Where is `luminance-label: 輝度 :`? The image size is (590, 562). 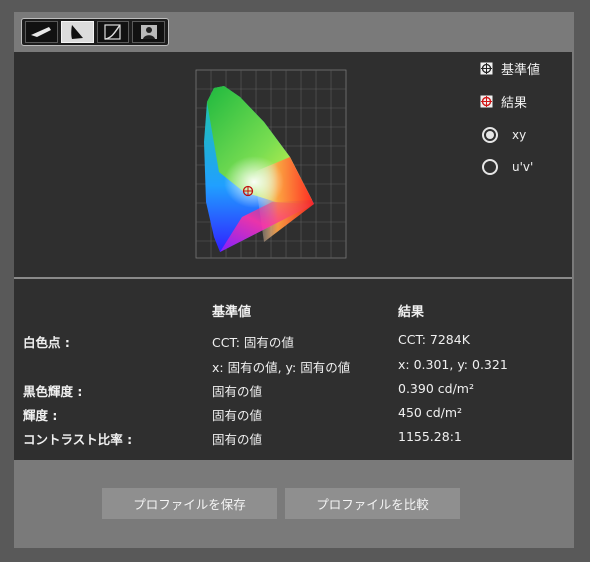 luminance-label: 輝度 : is located at coordinates (40, 415).